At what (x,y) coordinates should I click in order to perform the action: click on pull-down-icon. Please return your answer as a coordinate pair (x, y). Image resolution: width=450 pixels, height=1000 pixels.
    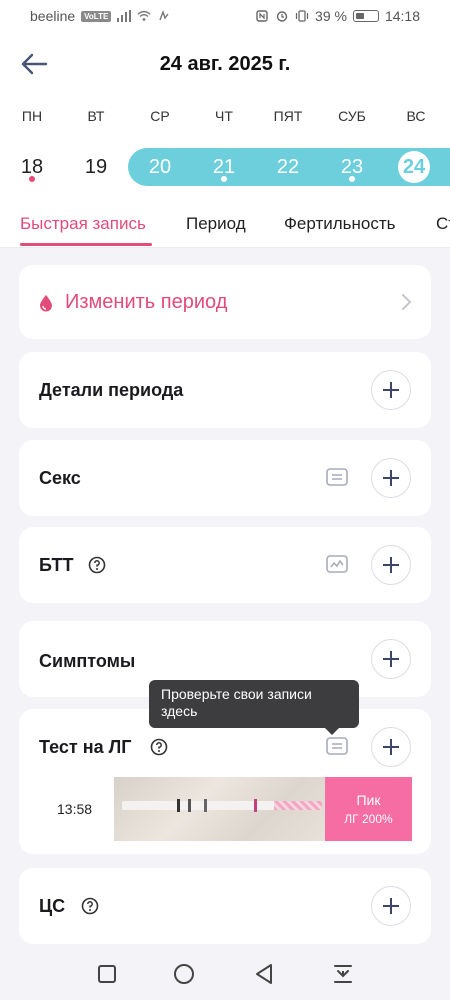
    Looking at the image, I should click on (343, 974).